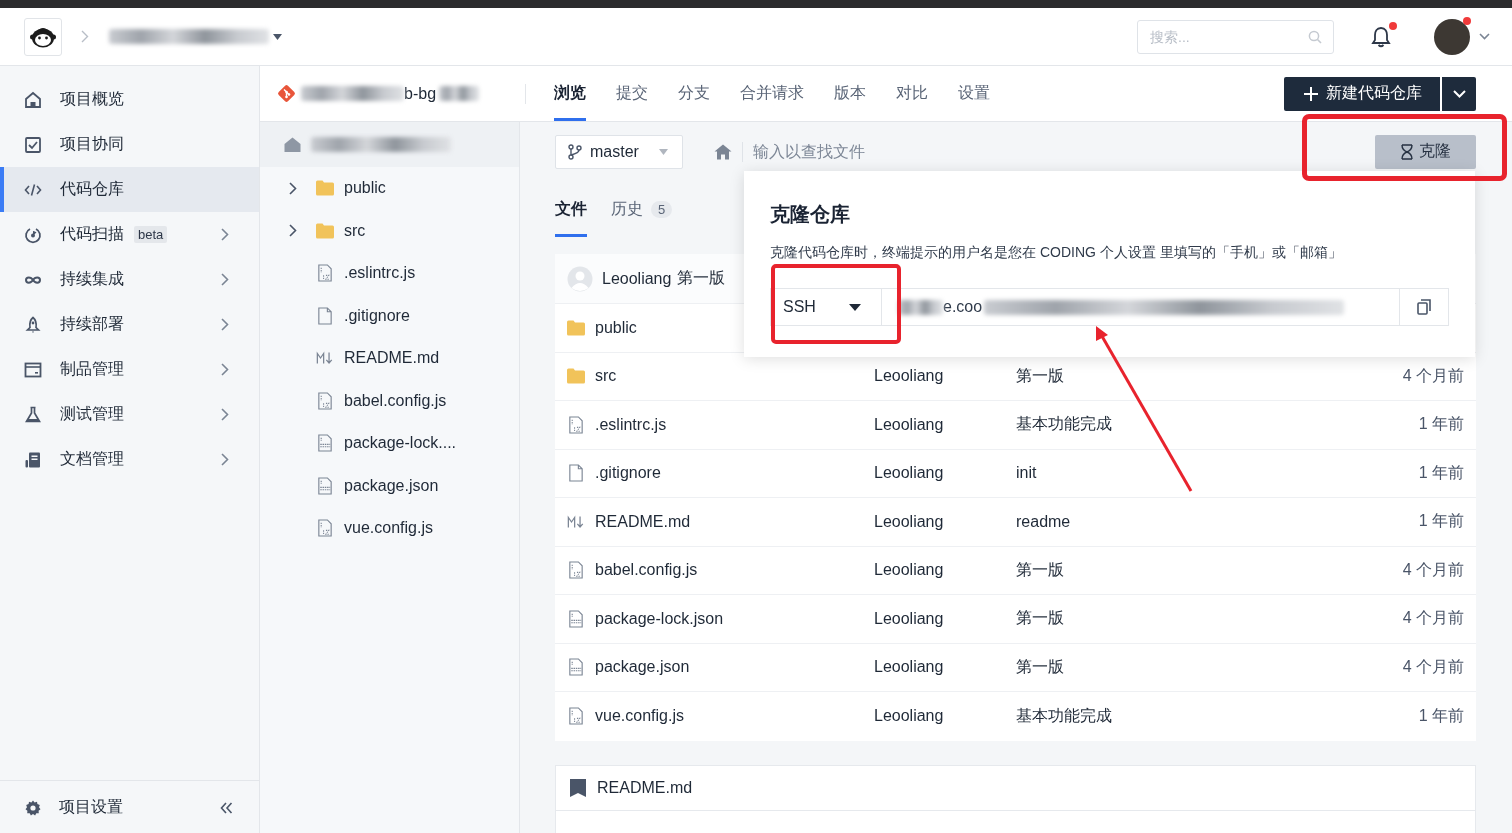  I want to click on file-tab: 文件, so click(571, 209).